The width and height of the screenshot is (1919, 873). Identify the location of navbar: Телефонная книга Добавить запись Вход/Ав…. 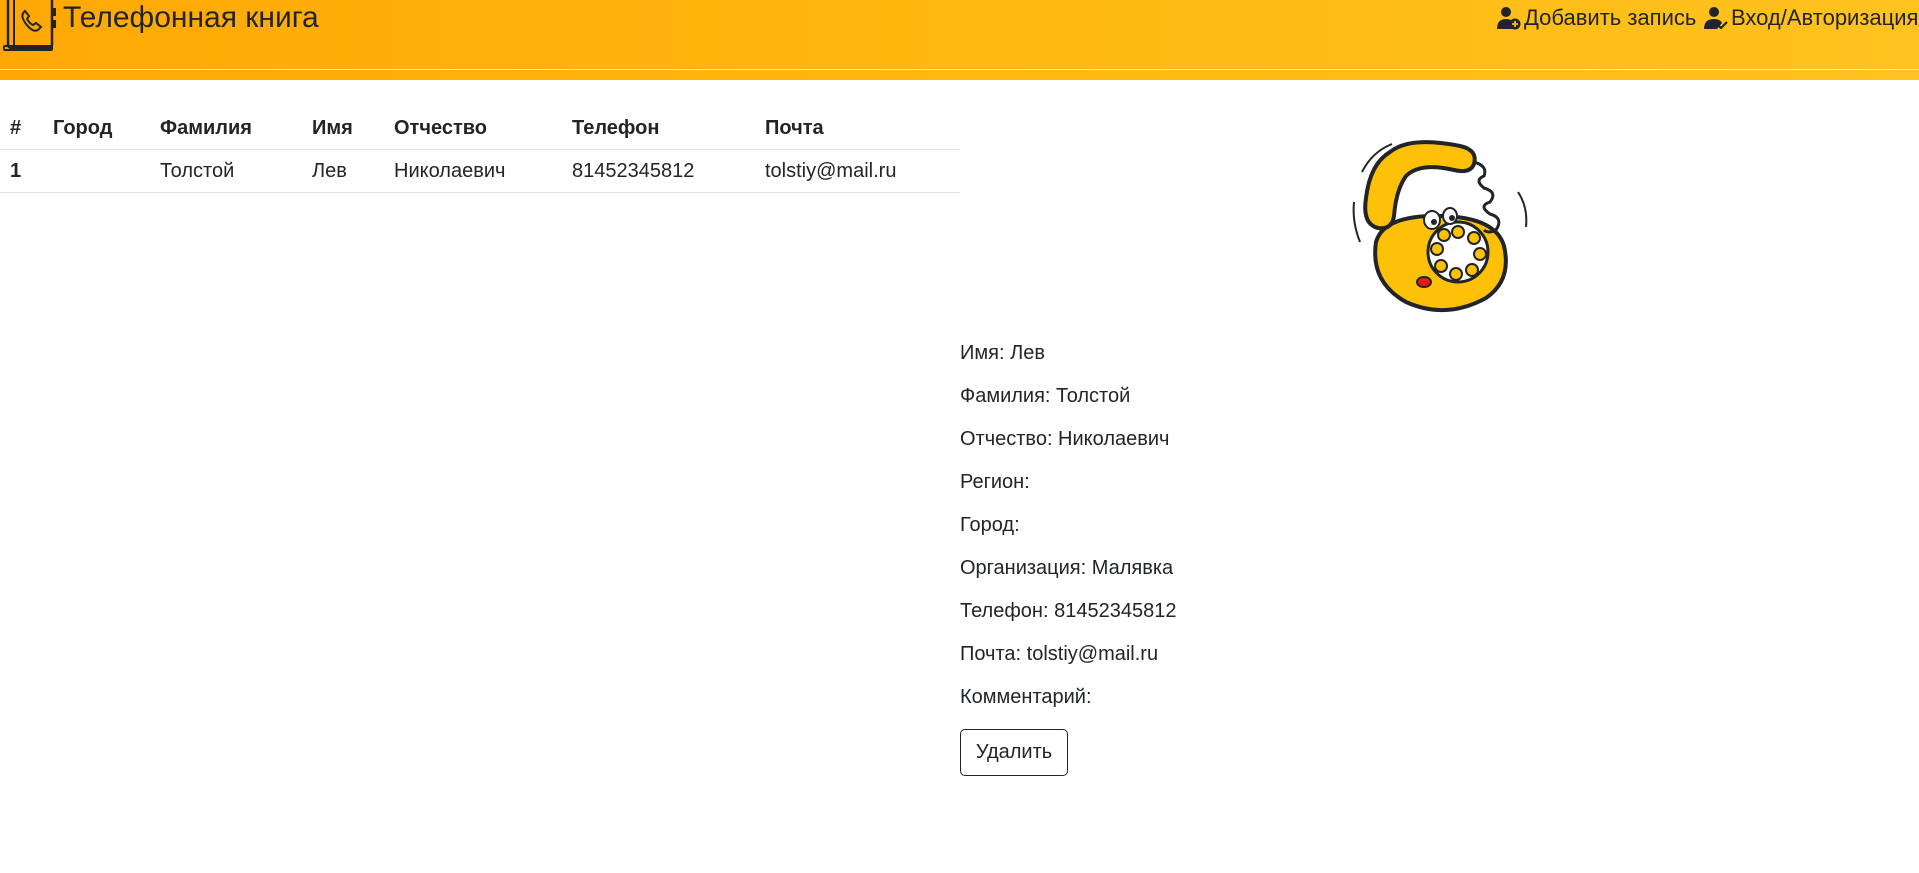
(959, 40).